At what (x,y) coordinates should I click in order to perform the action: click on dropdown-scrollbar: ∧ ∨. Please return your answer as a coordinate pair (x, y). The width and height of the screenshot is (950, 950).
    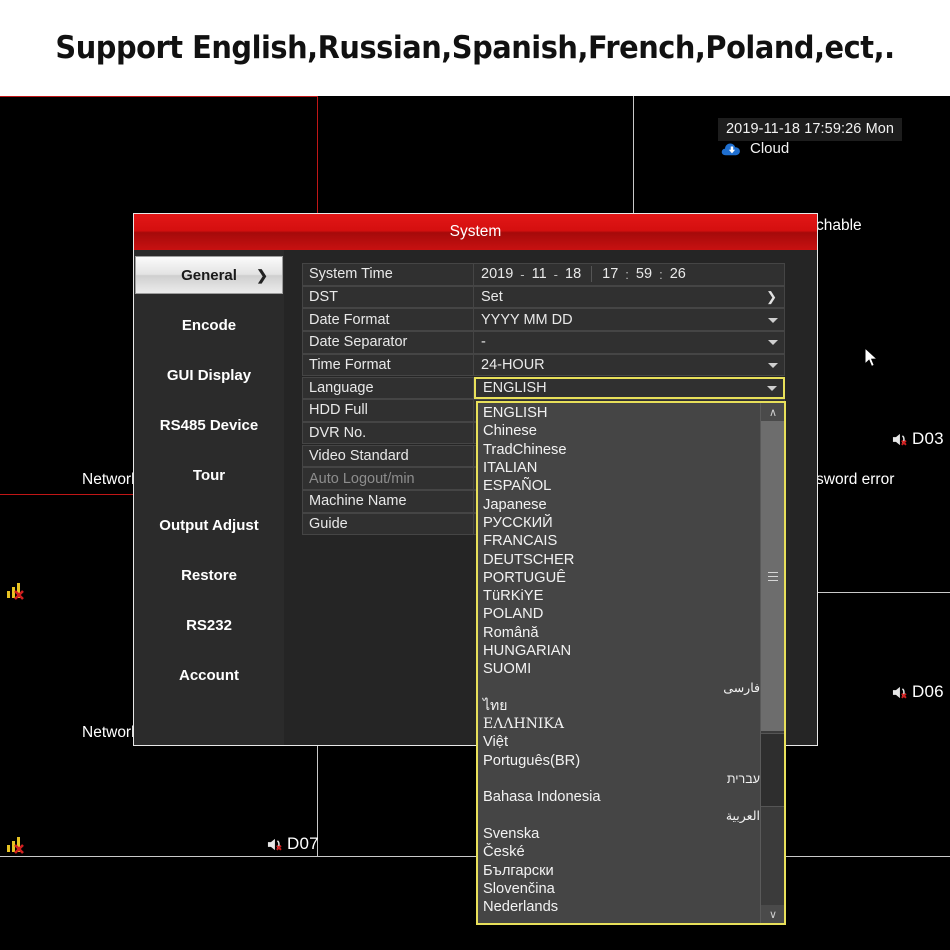
    Looking at the image, I should click on (772, 663).